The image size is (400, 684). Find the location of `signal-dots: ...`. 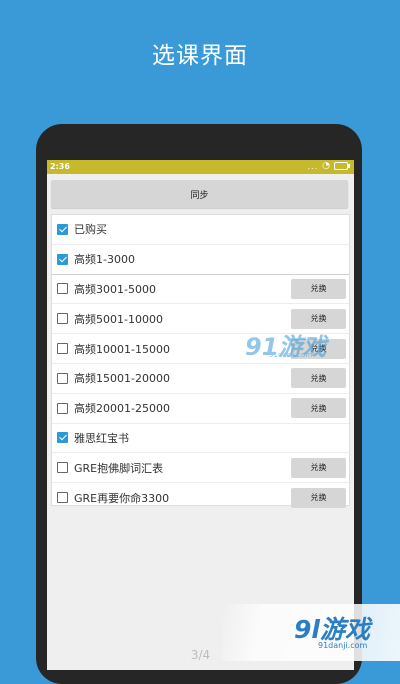

signal-dots: ... is located at coordinates (313, 166).